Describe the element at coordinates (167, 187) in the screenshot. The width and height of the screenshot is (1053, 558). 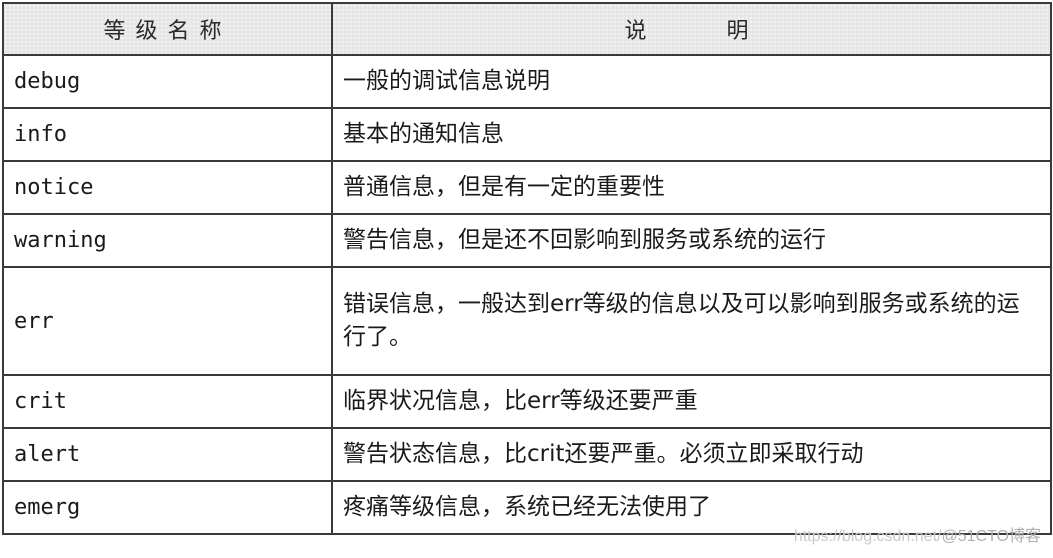
I see `level-name: notice` at that location.